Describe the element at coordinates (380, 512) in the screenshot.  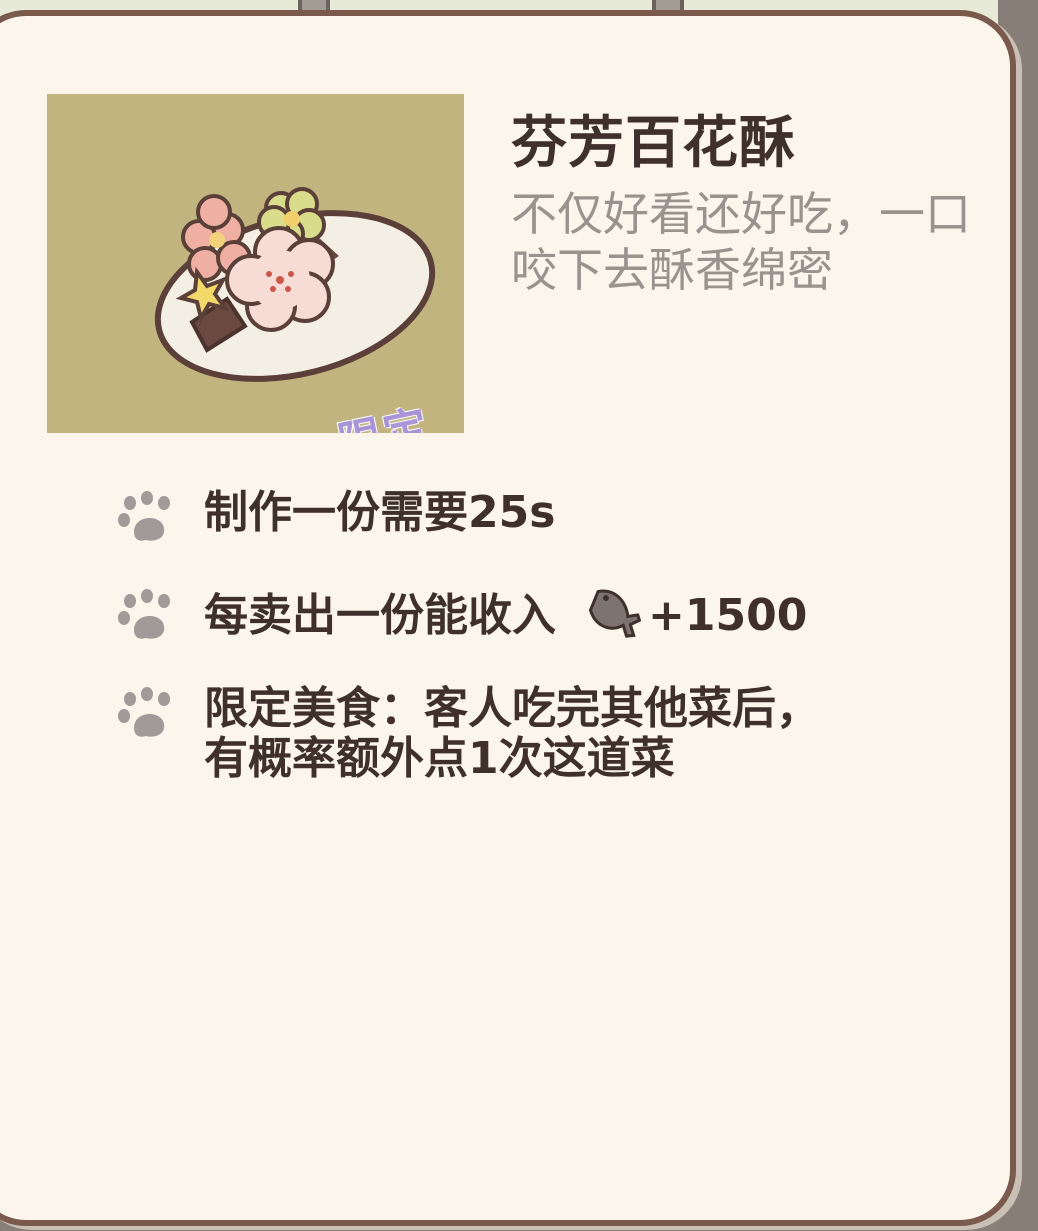
I see `cook-time-text: 制作一份需要25s` at that location.